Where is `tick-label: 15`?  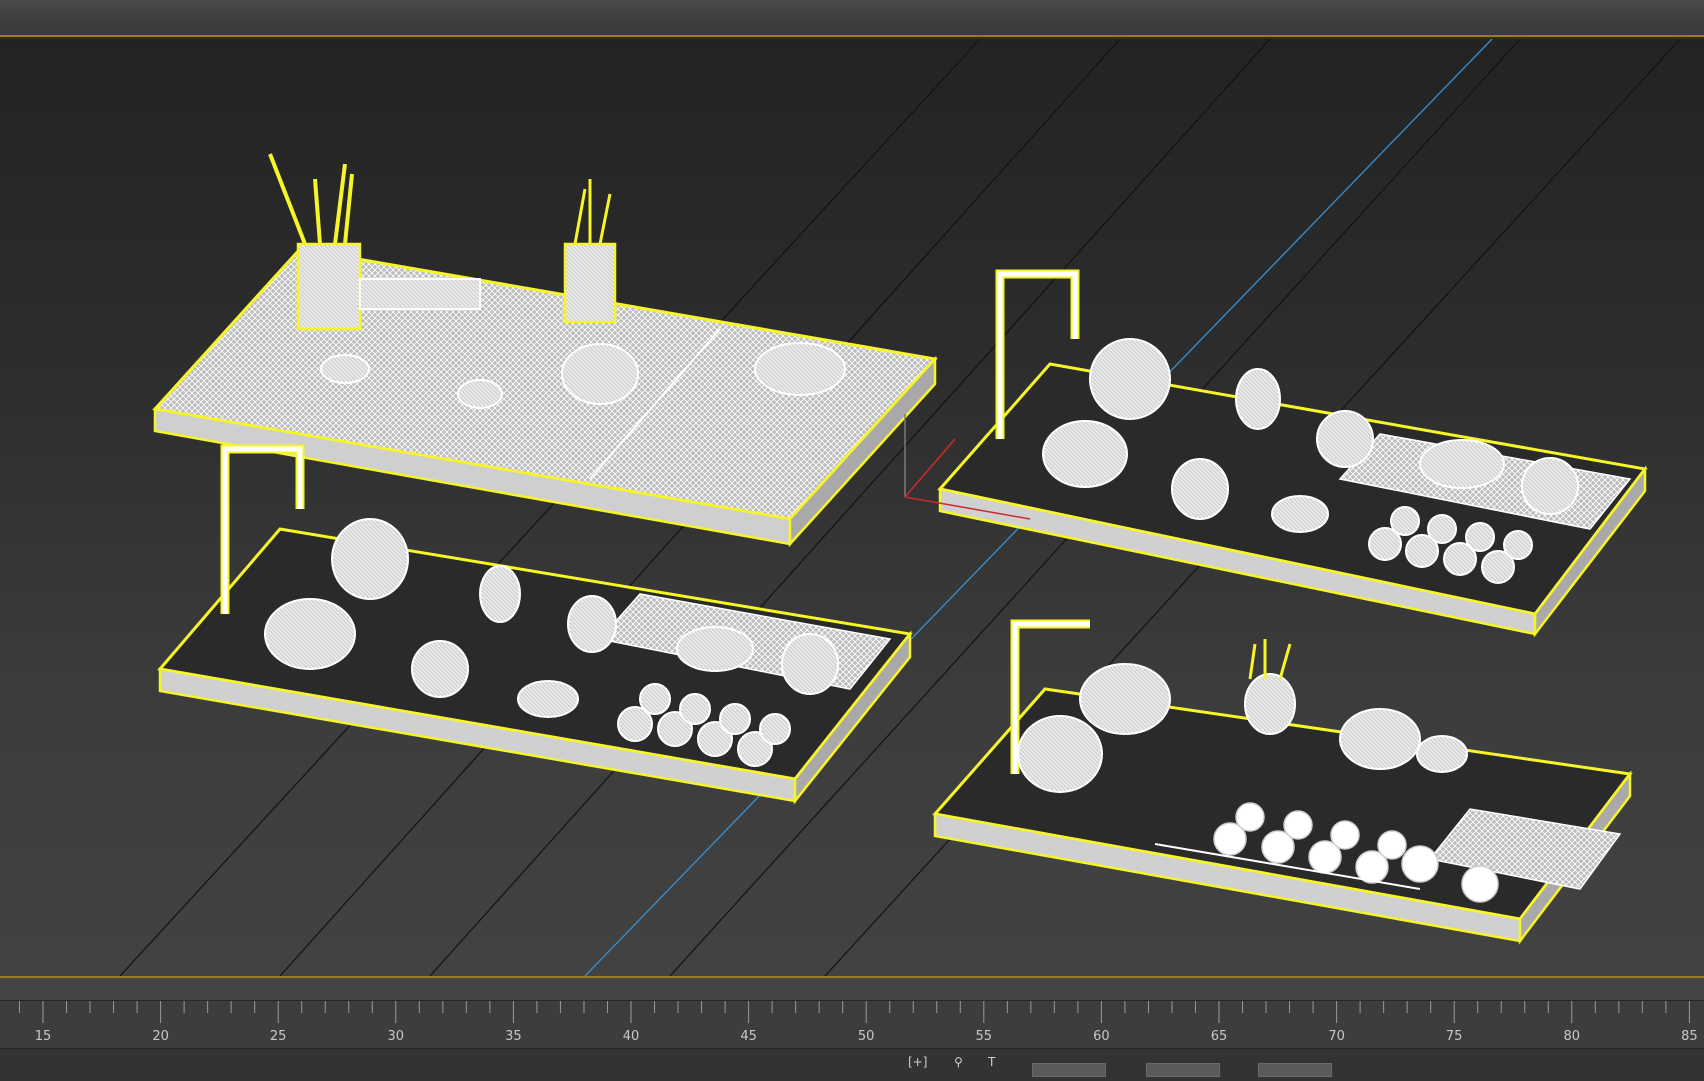 tick-label: 15 is located at coordinates (43, 1036).